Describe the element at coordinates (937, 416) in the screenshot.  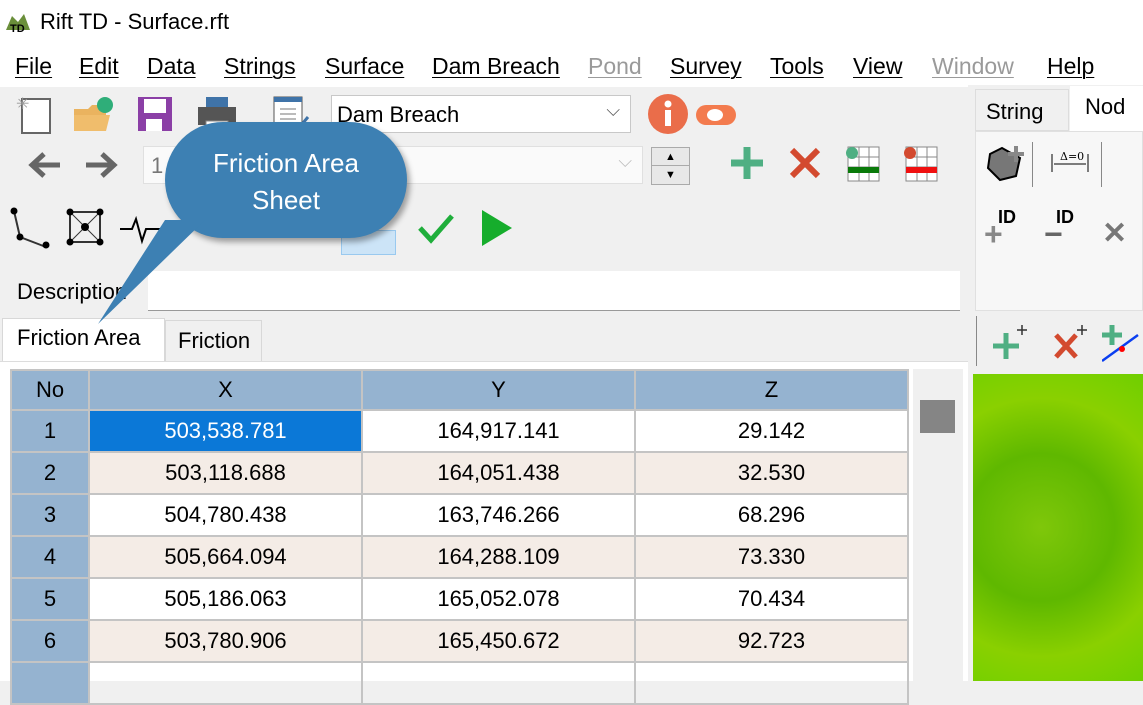
I see `scrollbar-thumb` at that location.